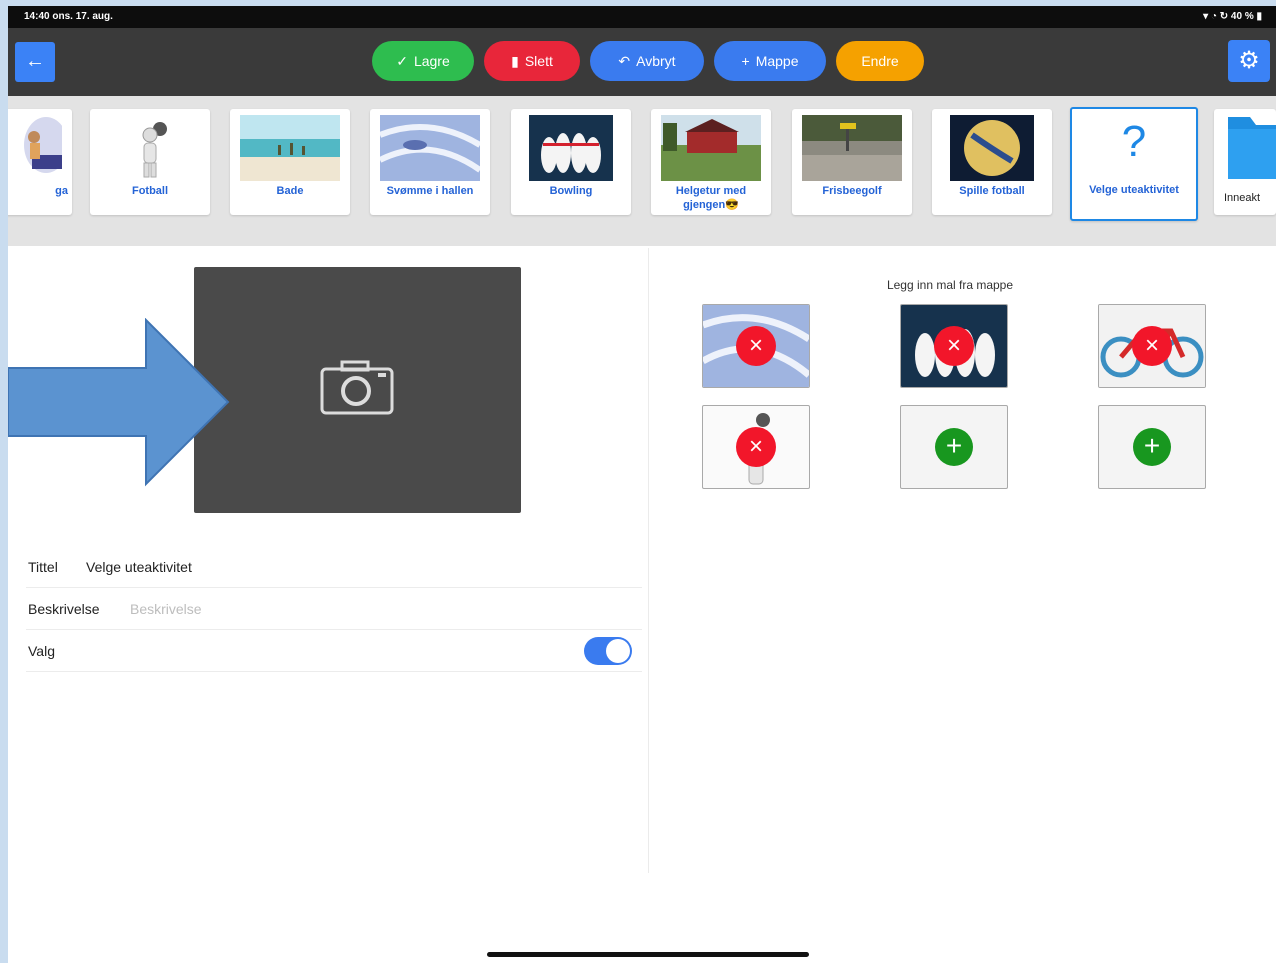 The image size is (1276, 963). What do you see at coordinates (852, 148) in the screenshot?
I see `frisbee-golf-image` at bounding box center [852, 148].